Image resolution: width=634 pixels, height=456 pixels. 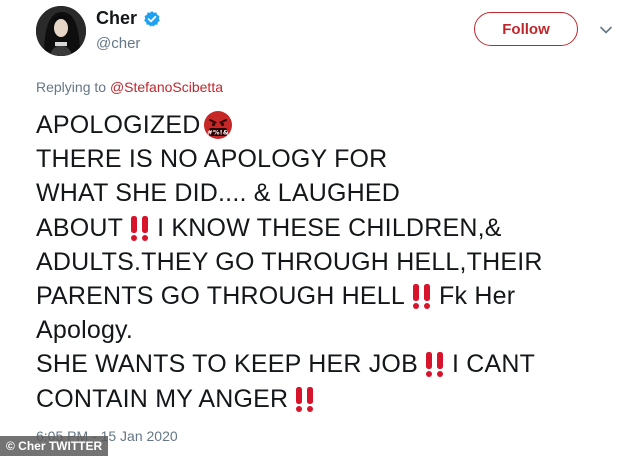 I want to click on tweet-line: APOLOGIZED #%!&, so click(x=331, y=125).